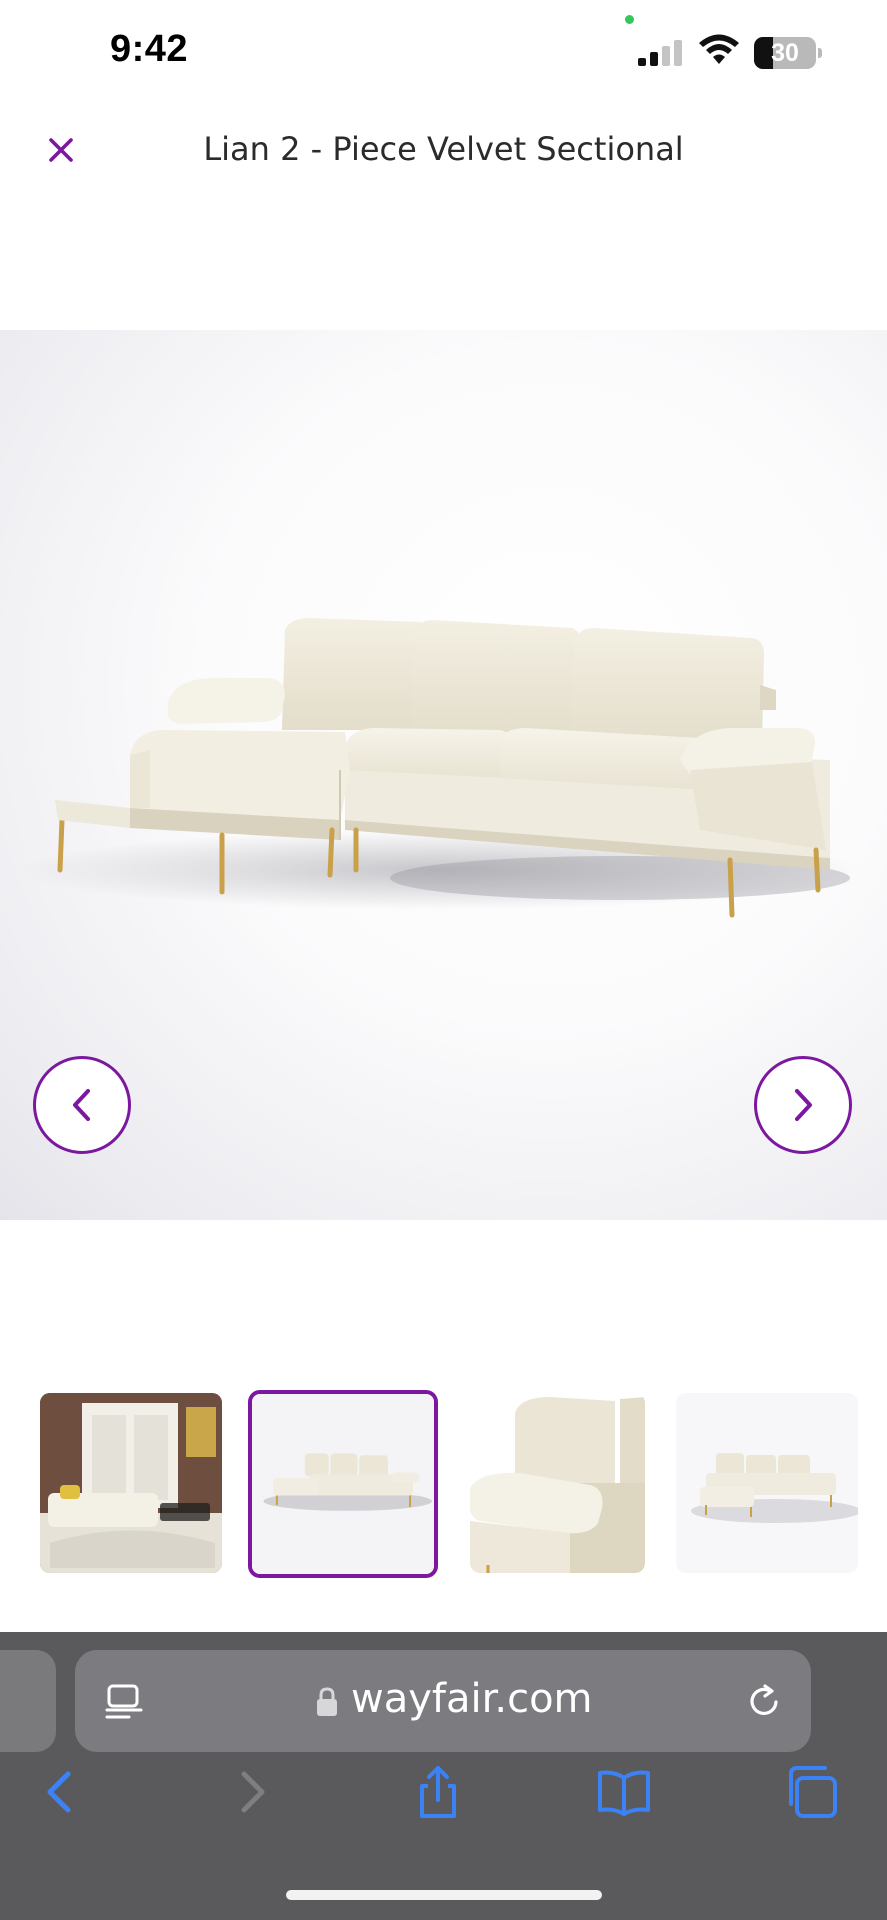  Describe the element at coordinates (327, 1701) in the screenshot. I see `lock-icon` at that location.